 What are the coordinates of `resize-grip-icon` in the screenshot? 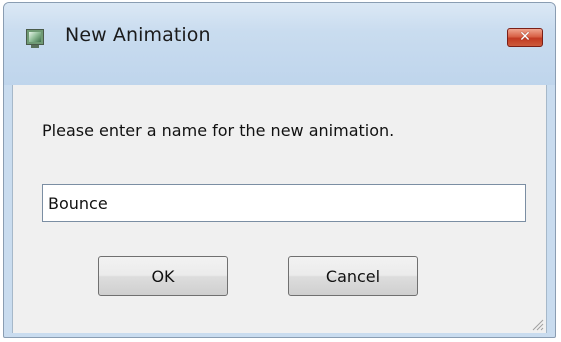 It's located at (537, 324).